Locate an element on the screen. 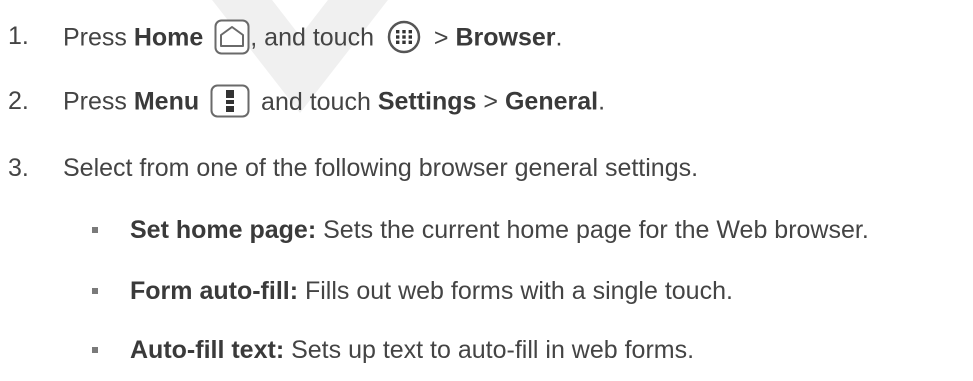 The height and width of the screenshot is (381, 973). step-text: , and touch is located at coordinates (312, 37).